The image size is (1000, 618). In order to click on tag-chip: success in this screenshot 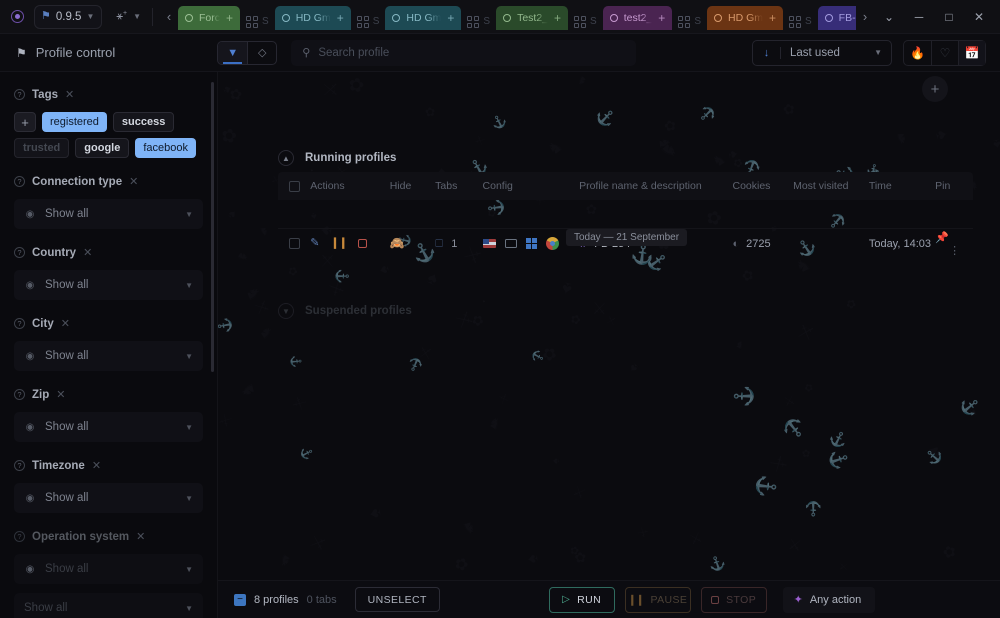, I will do `click(143, 122)`.